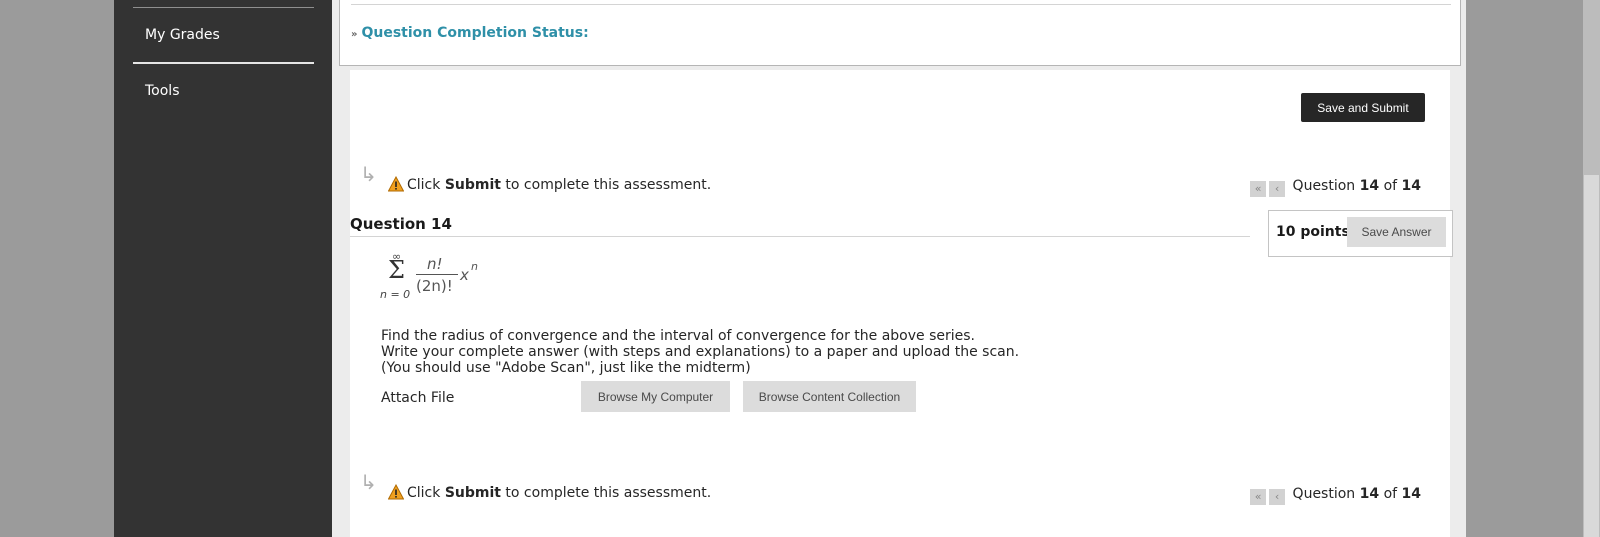  What do you see at coordinates (655, 396) in the screenshot?
I see `browse-my-computer-button: Browse My Computer` at bounding box center [655, 396].